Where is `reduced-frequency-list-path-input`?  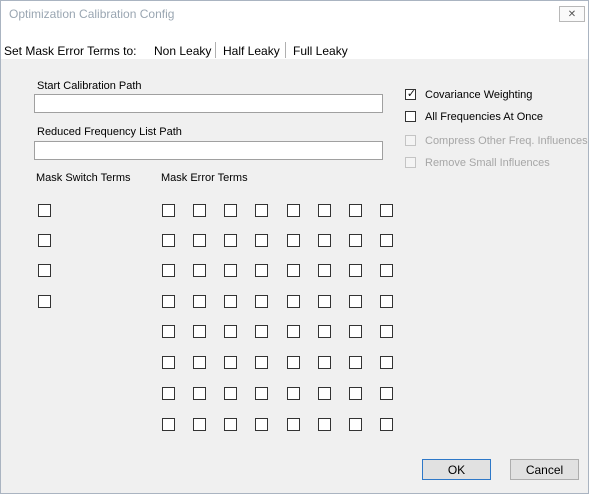 reduced-frequency-list-path-input is located at coordinates (208, 150).